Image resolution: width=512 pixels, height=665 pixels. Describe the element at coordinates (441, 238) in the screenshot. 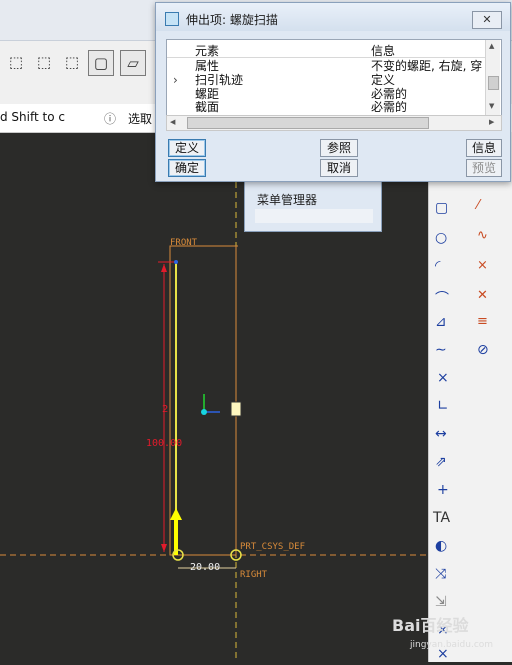

I see `circle-icon: ○` at that location.